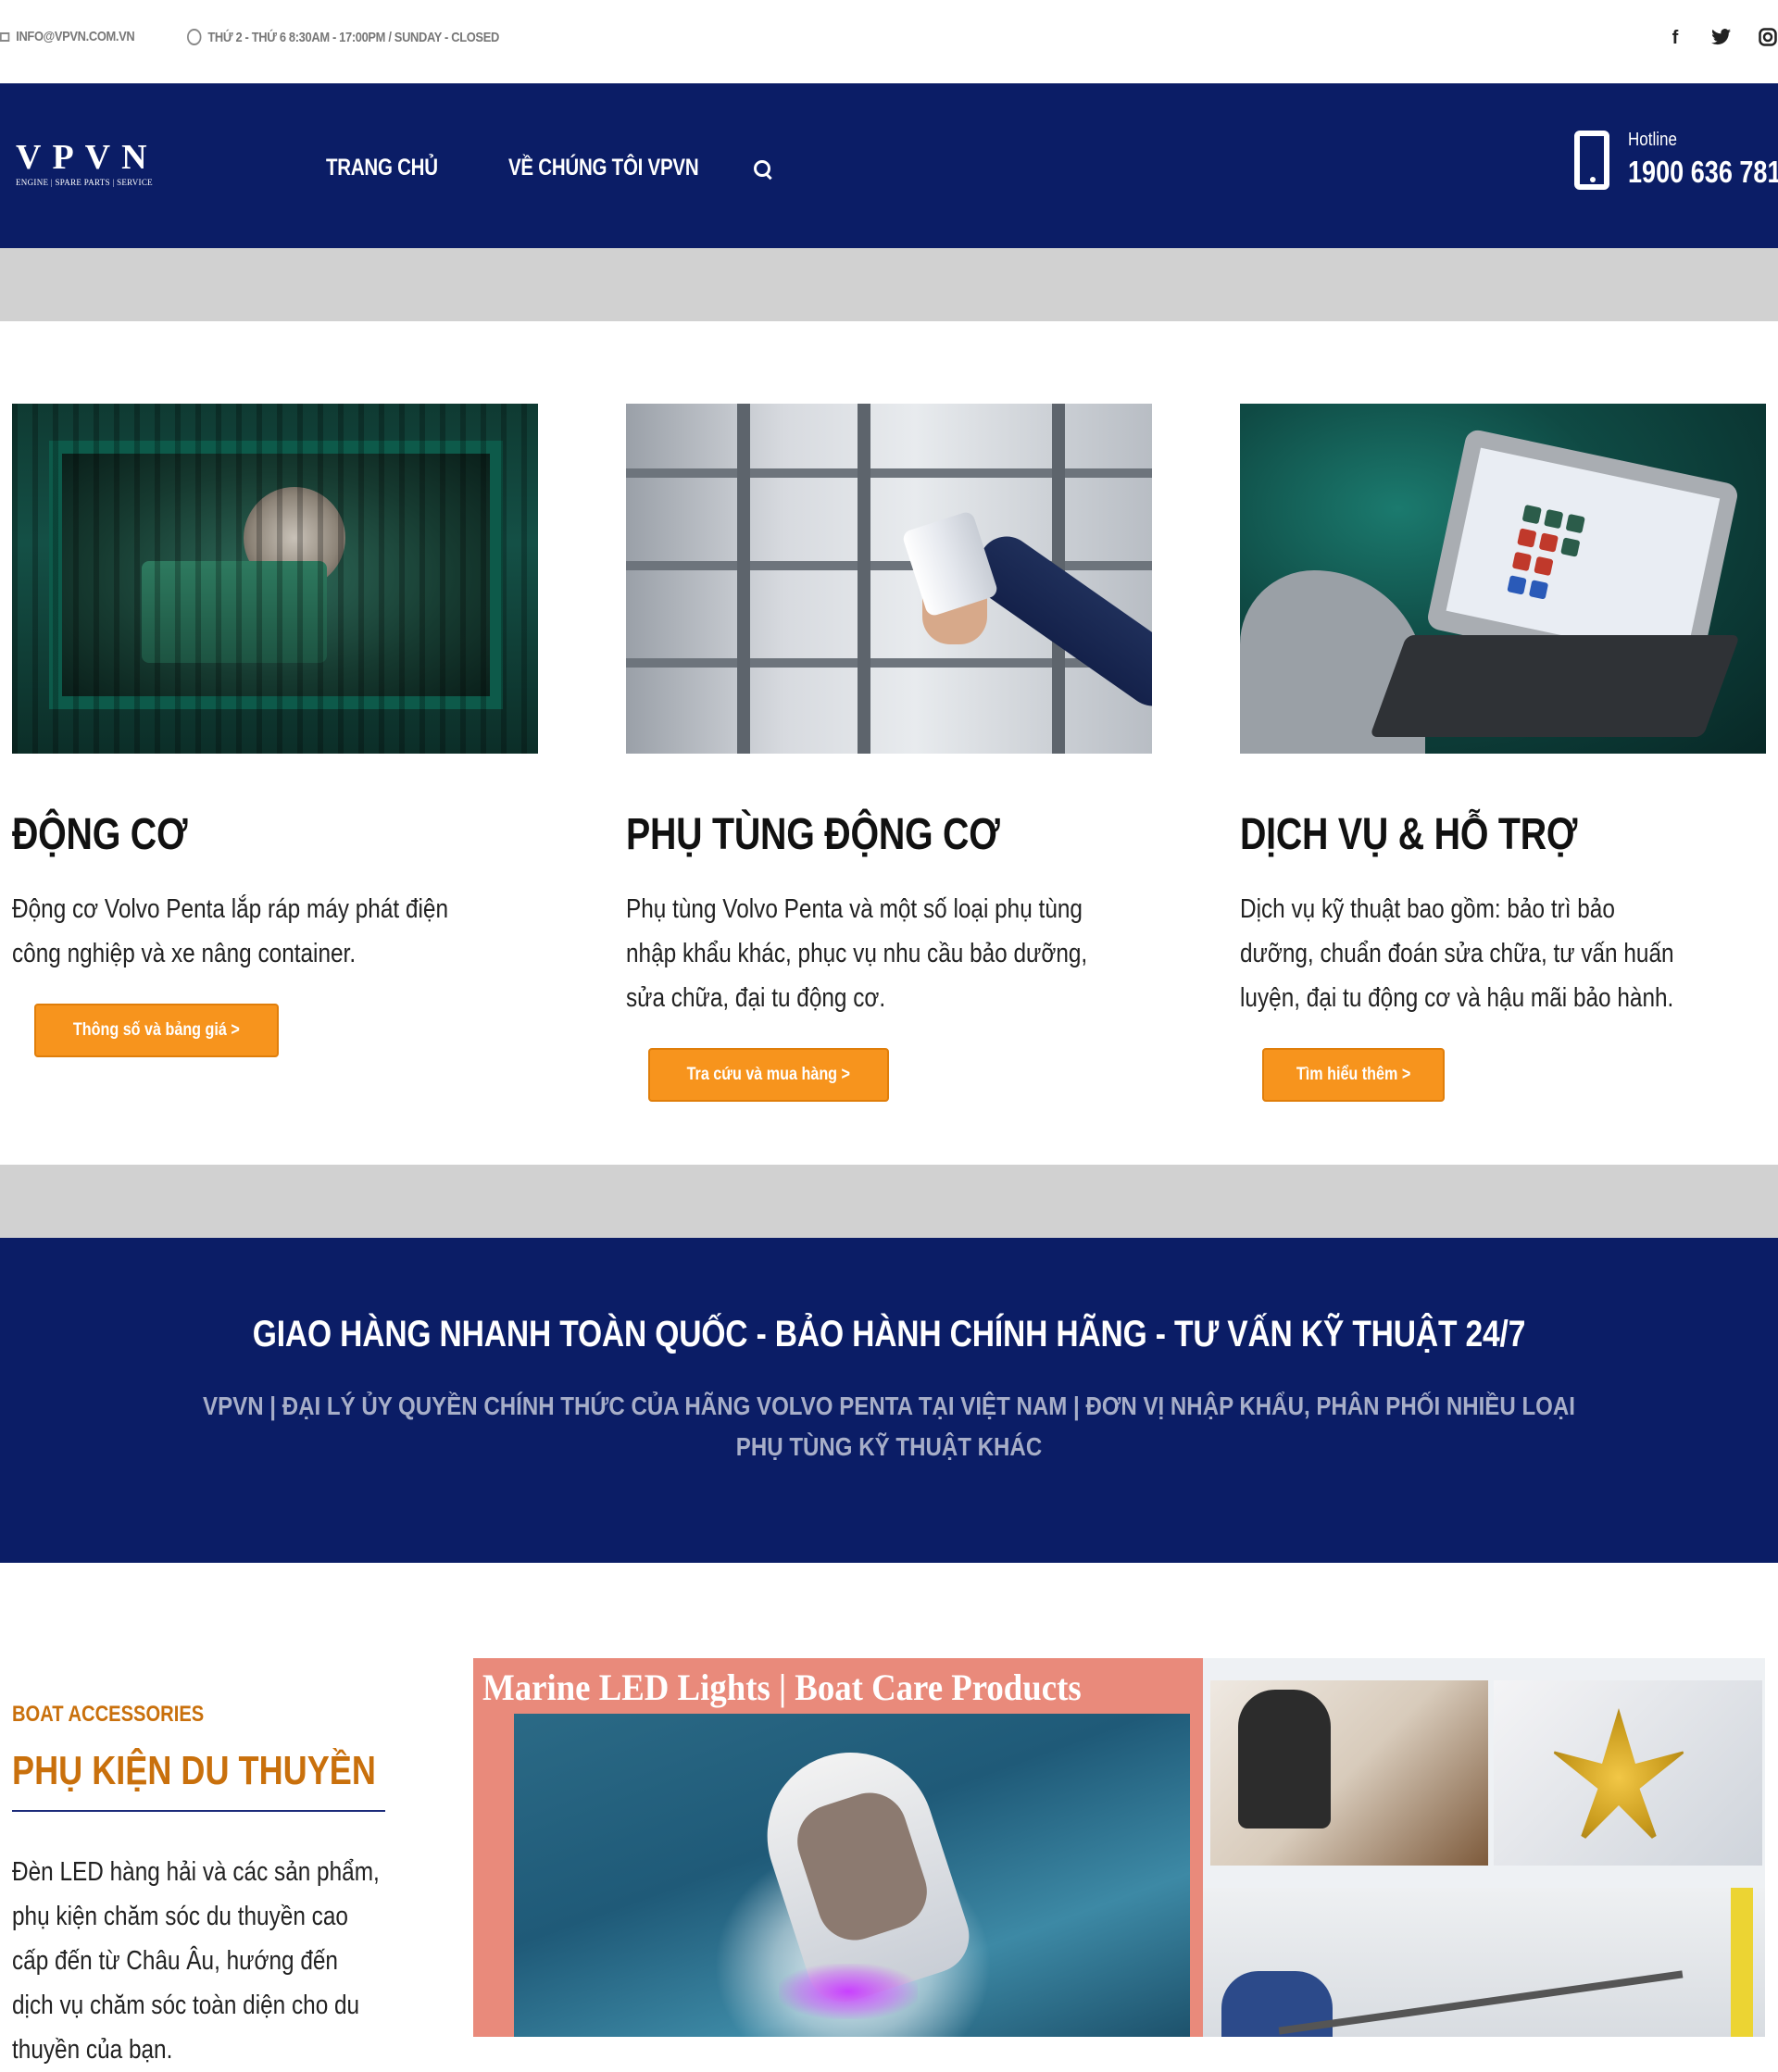  Describe the element at coordinates (75, 36) in the screenshot. I see `email-text: INFO@VPVN.COM.VN` at that location.